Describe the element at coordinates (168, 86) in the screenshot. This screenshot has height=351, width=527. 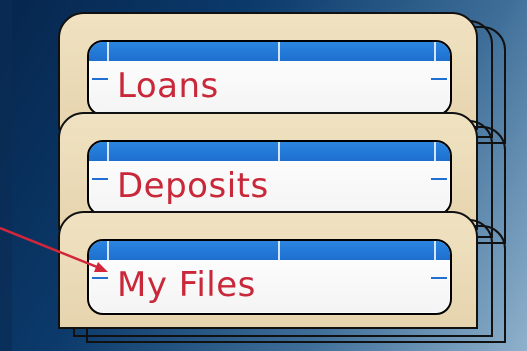
I see `folder-label-loans: Loans` at that location.